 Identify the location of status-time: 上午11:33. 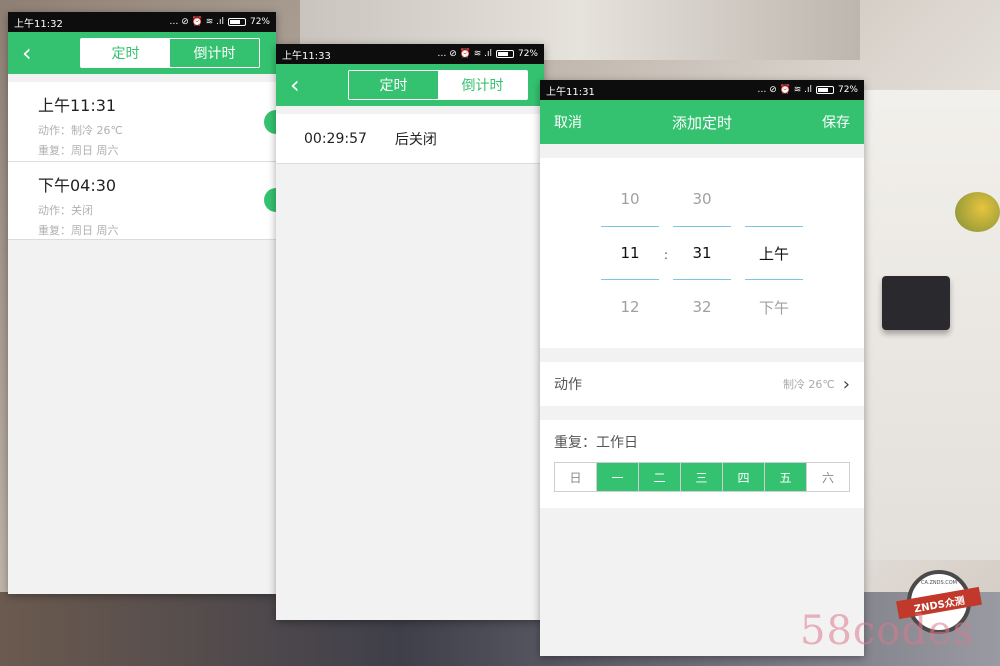
(306, 56).